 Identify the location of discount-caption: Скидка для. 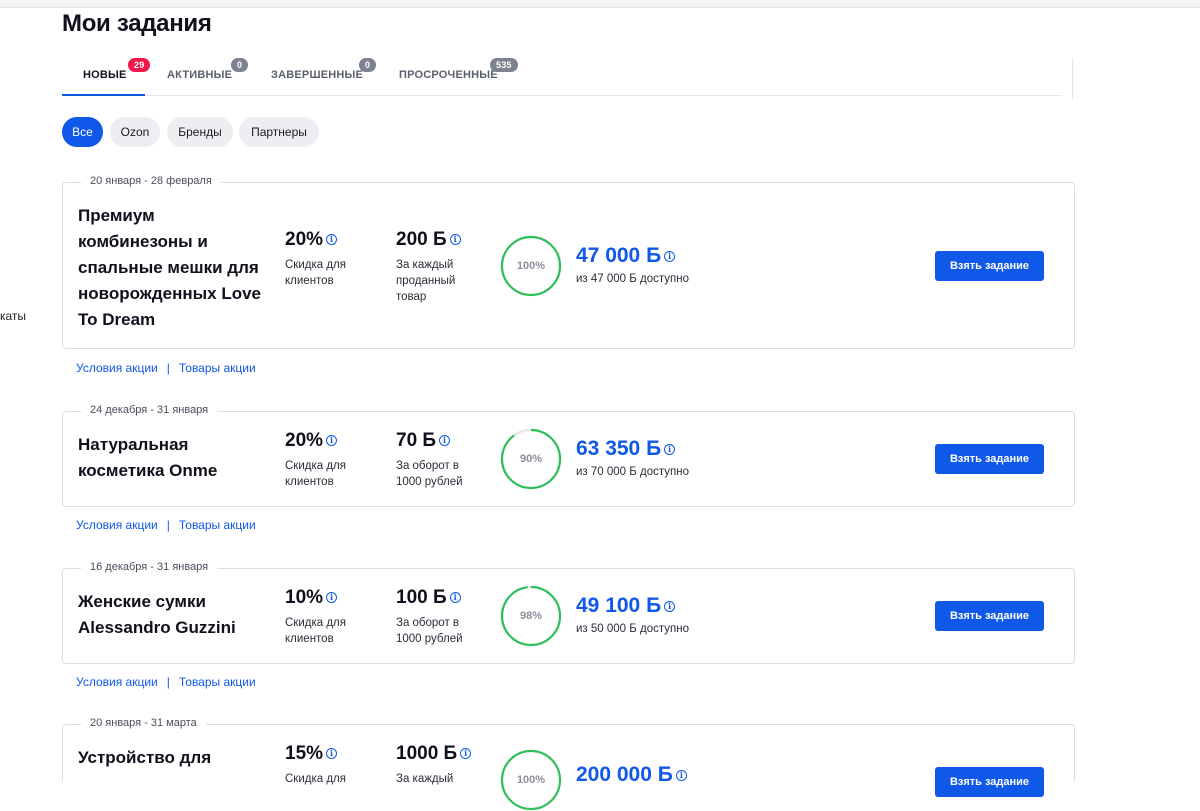
(315, 779).